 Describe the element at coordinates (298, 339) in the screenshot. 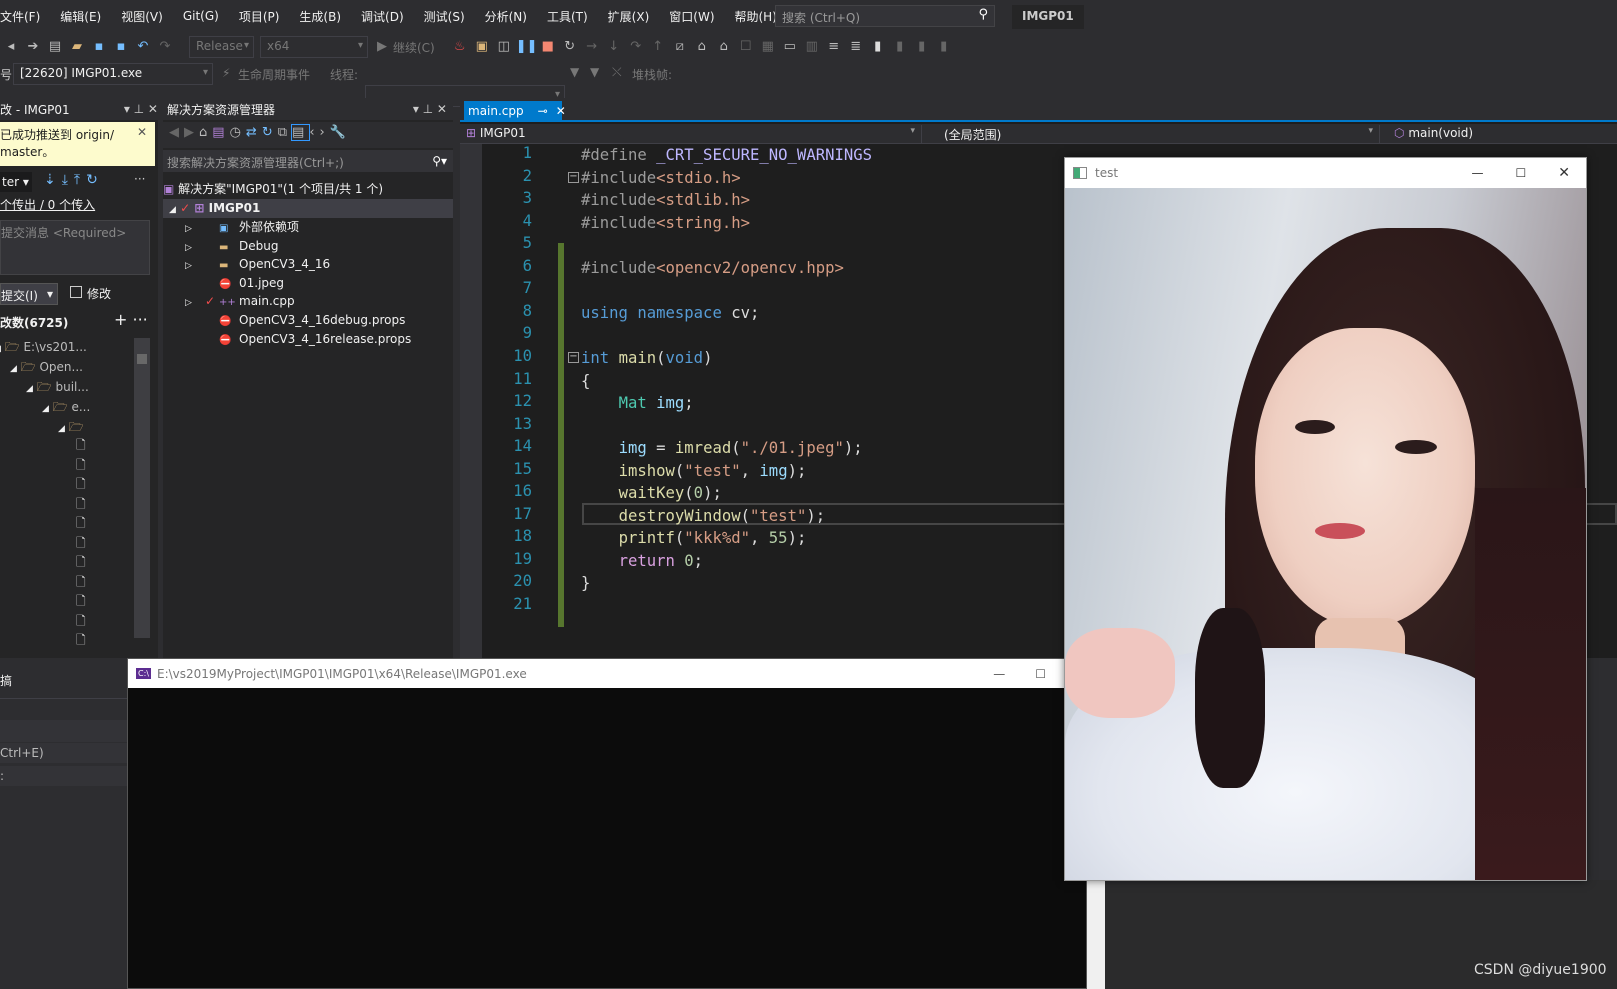

I see `solution-item: ⛔ OpenCV3_4_16release.props` at that location.